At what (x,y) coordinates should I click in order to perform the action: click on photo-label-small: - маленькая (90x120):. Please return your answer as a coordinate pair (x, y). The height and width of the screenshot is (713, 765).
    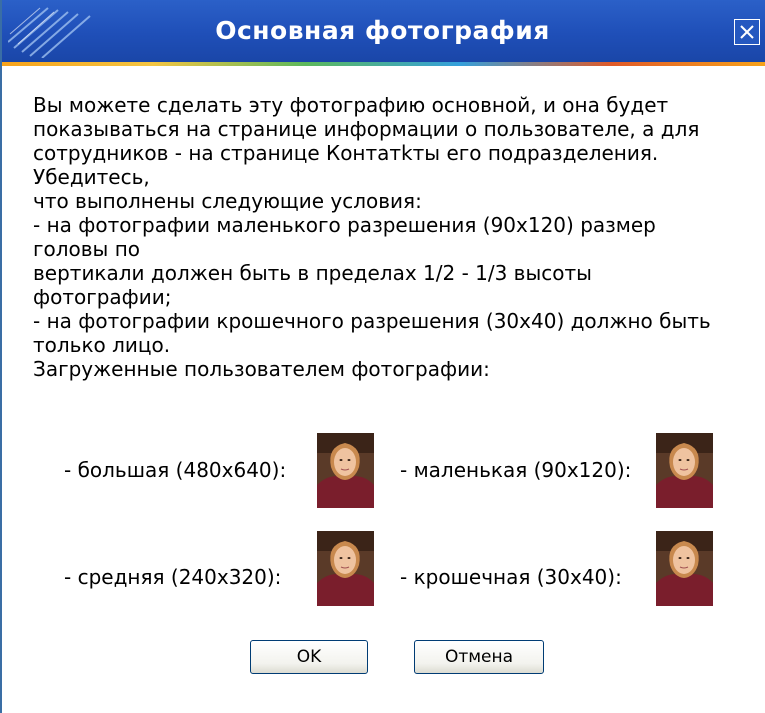
    Looking at the image, I should click on (516, 470).